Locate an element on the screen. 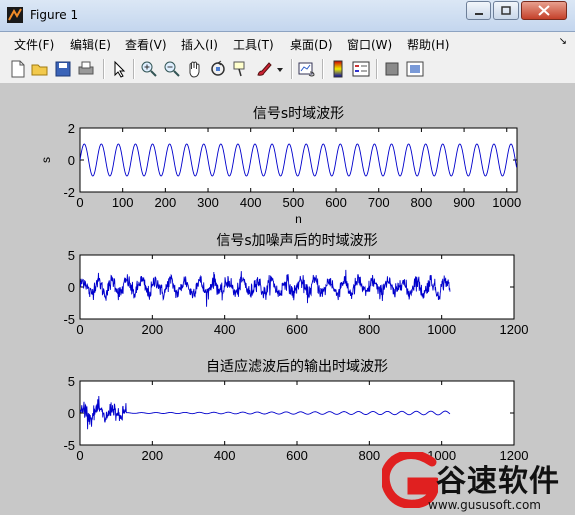 The height and width of the screenshot is (515, 575). x-tick-label: 100 is located at coordinates (123, 202).